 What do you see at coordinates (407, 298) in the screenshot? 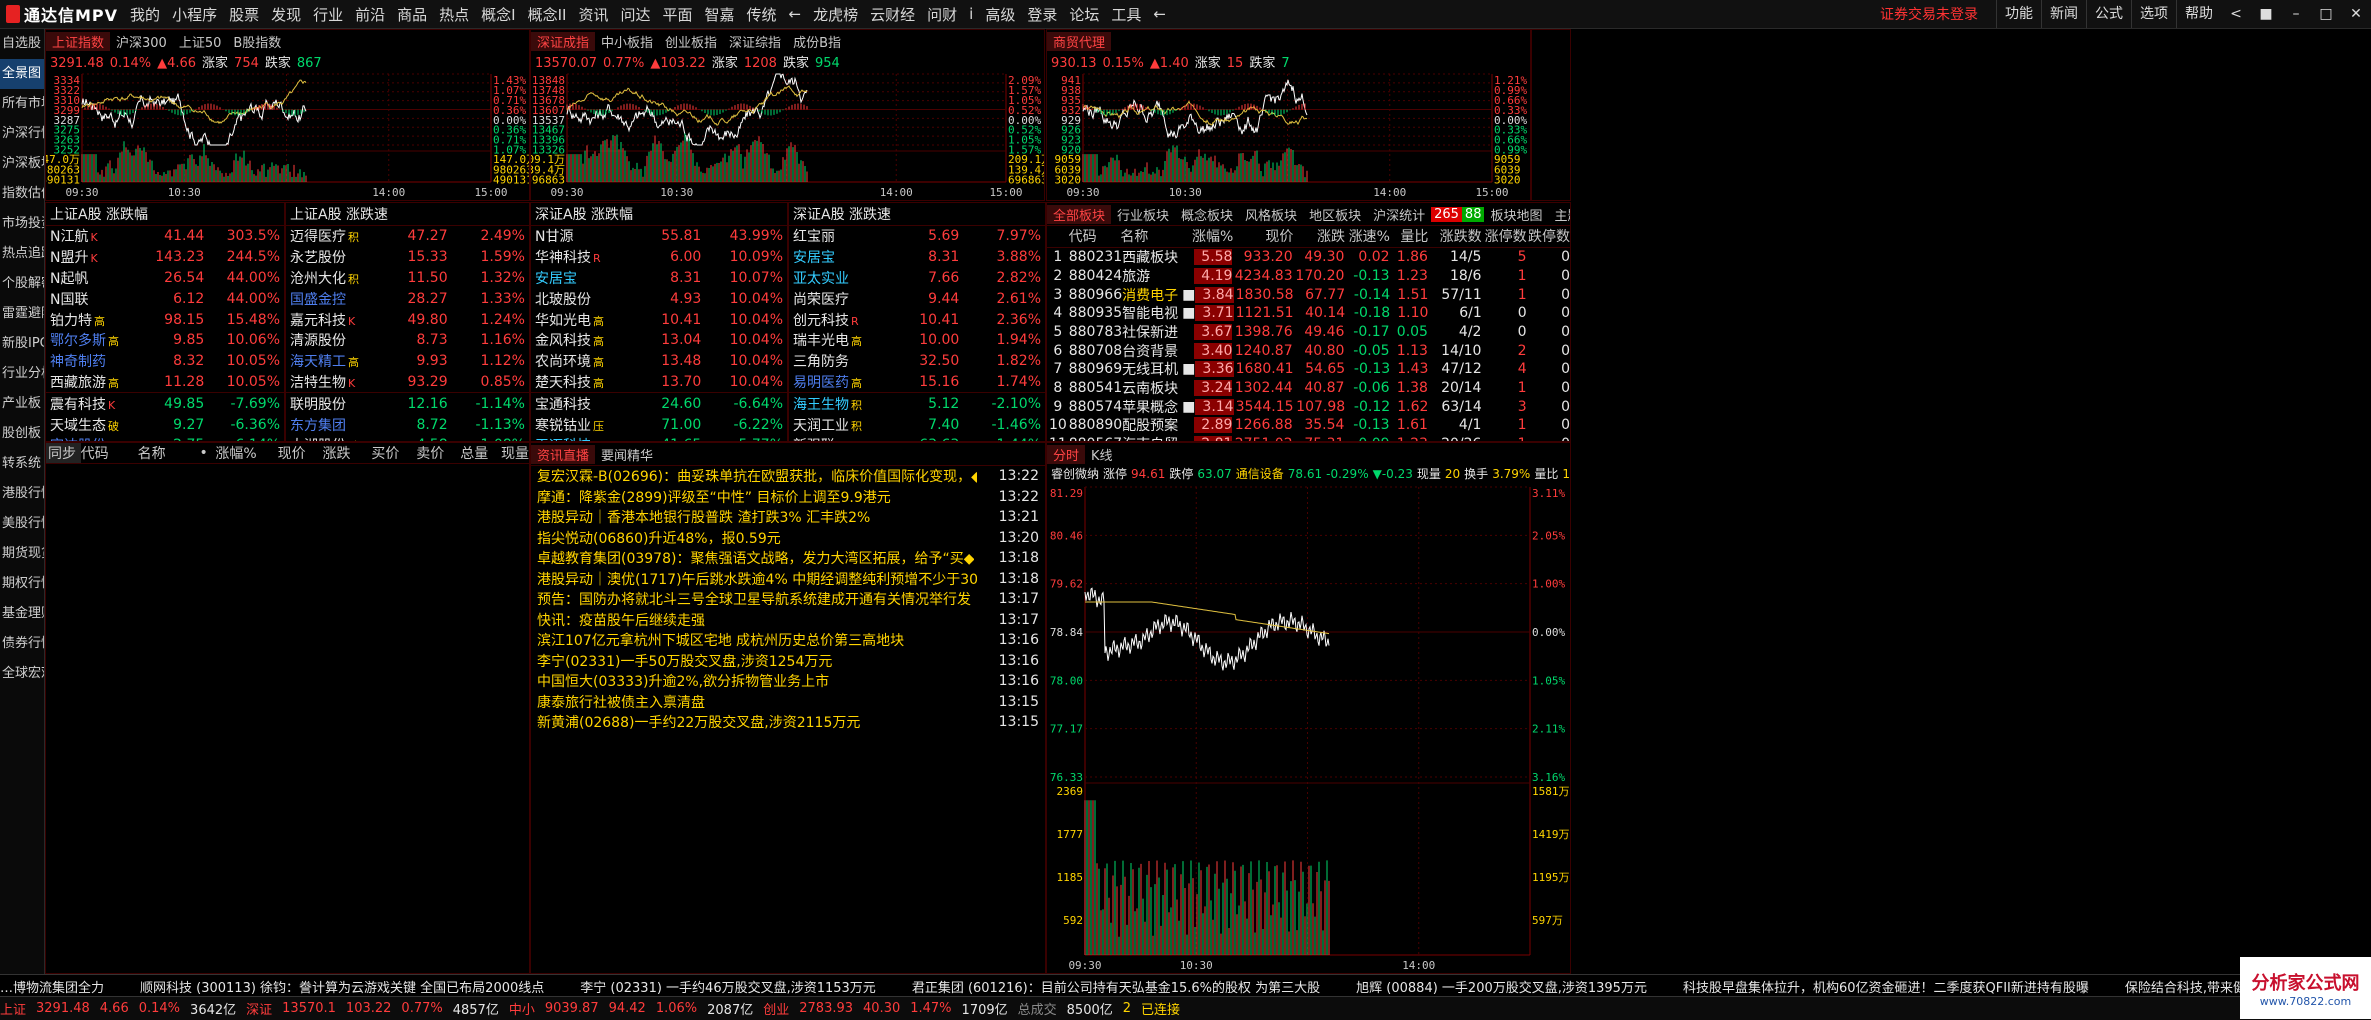
I see `list-item: 国盛金控 28.27 1.33%` at bounding box center [407, 298].